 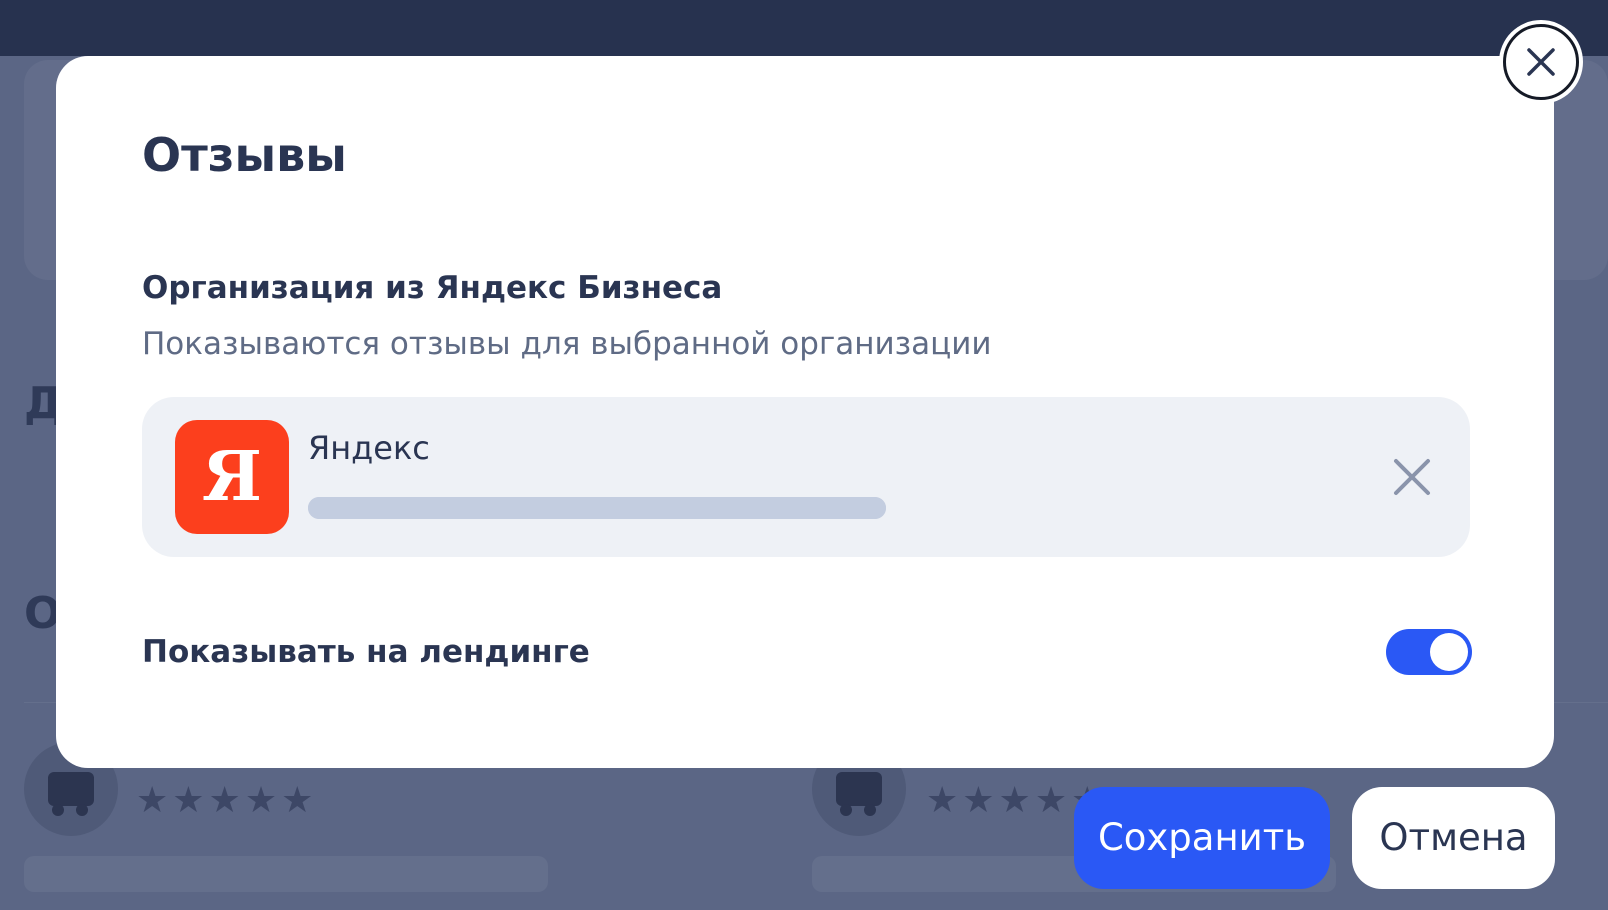 I want to click on show-on-landing-toggle, so click(x=1429, y=652).